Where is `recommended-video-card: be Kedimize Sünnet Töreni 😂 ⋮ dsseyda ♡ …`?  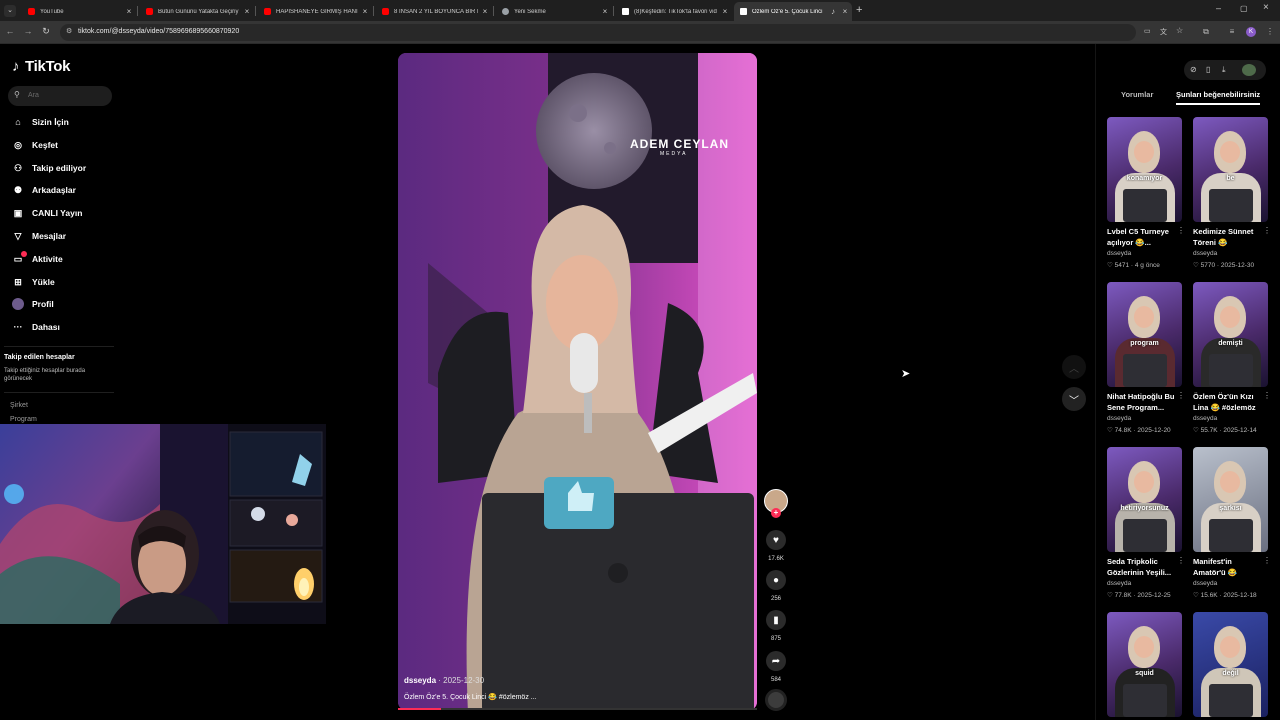 recommended-video-card: be Kedimize Sünnet Töreni 😂 ⋮ dsseyda ♡ … is located at coordinates (1232, 193).